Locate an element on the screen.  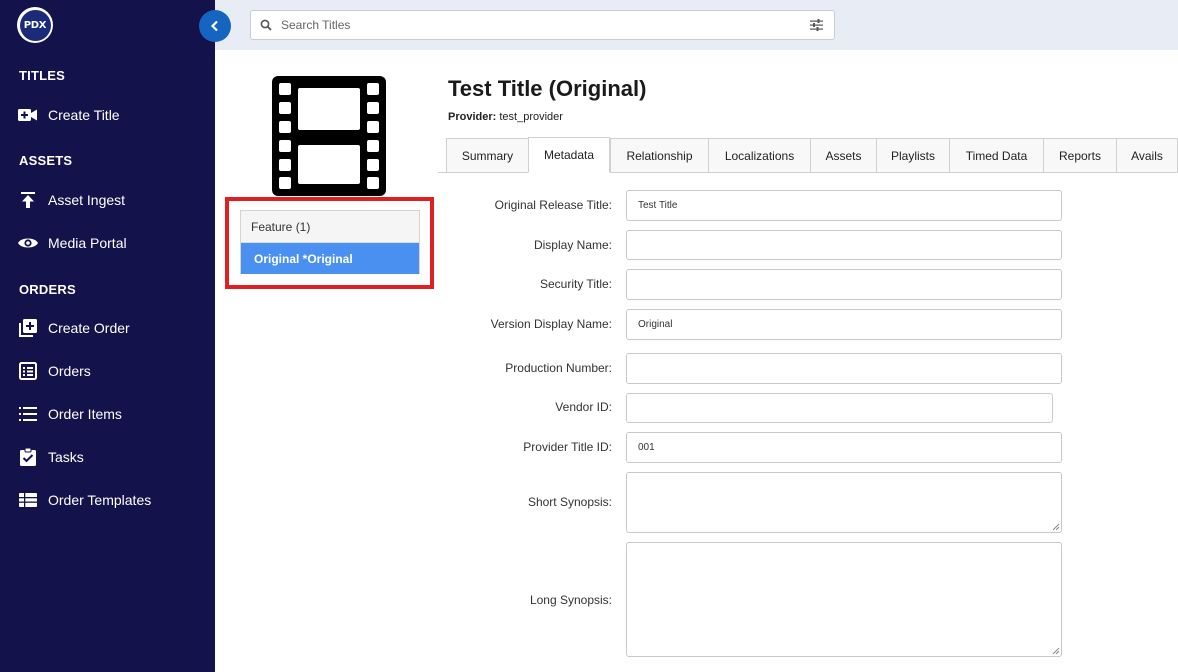
provider-title-id-label: Provider Title ID: is located at coordinates (567, 447).